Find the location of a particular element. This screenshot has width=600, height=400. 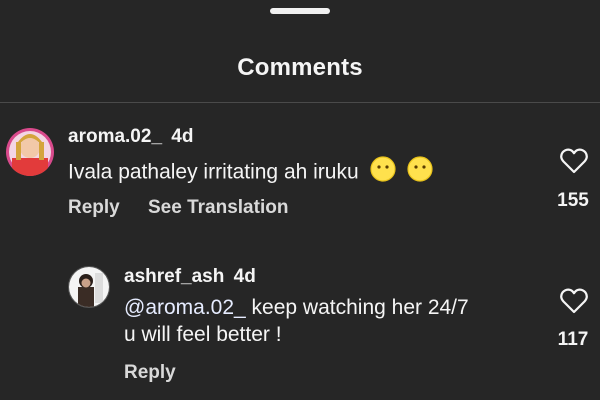

comment-username: aroma.02_ 4d is located at coordinates (130, 137).